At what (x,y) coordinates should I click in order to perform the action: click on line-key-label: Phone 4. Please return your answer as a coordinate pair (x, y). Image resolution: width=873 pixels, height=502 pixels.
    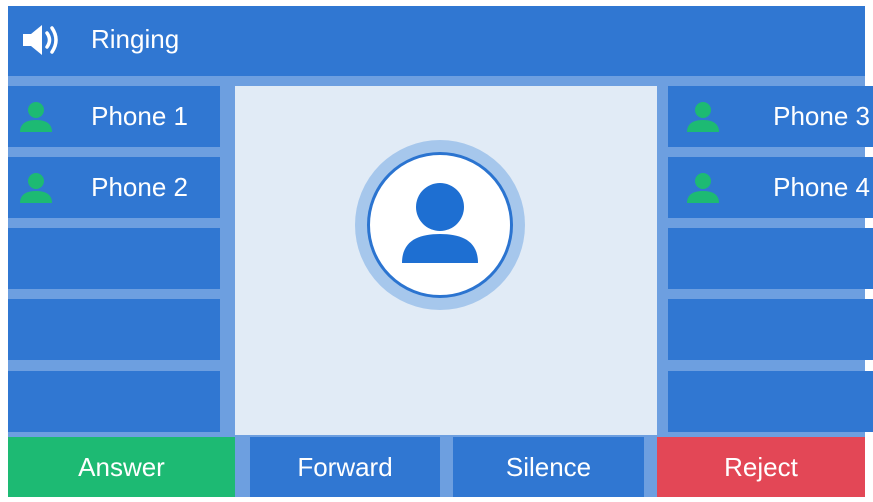
    Looking at the image, I should click on (821, 187).